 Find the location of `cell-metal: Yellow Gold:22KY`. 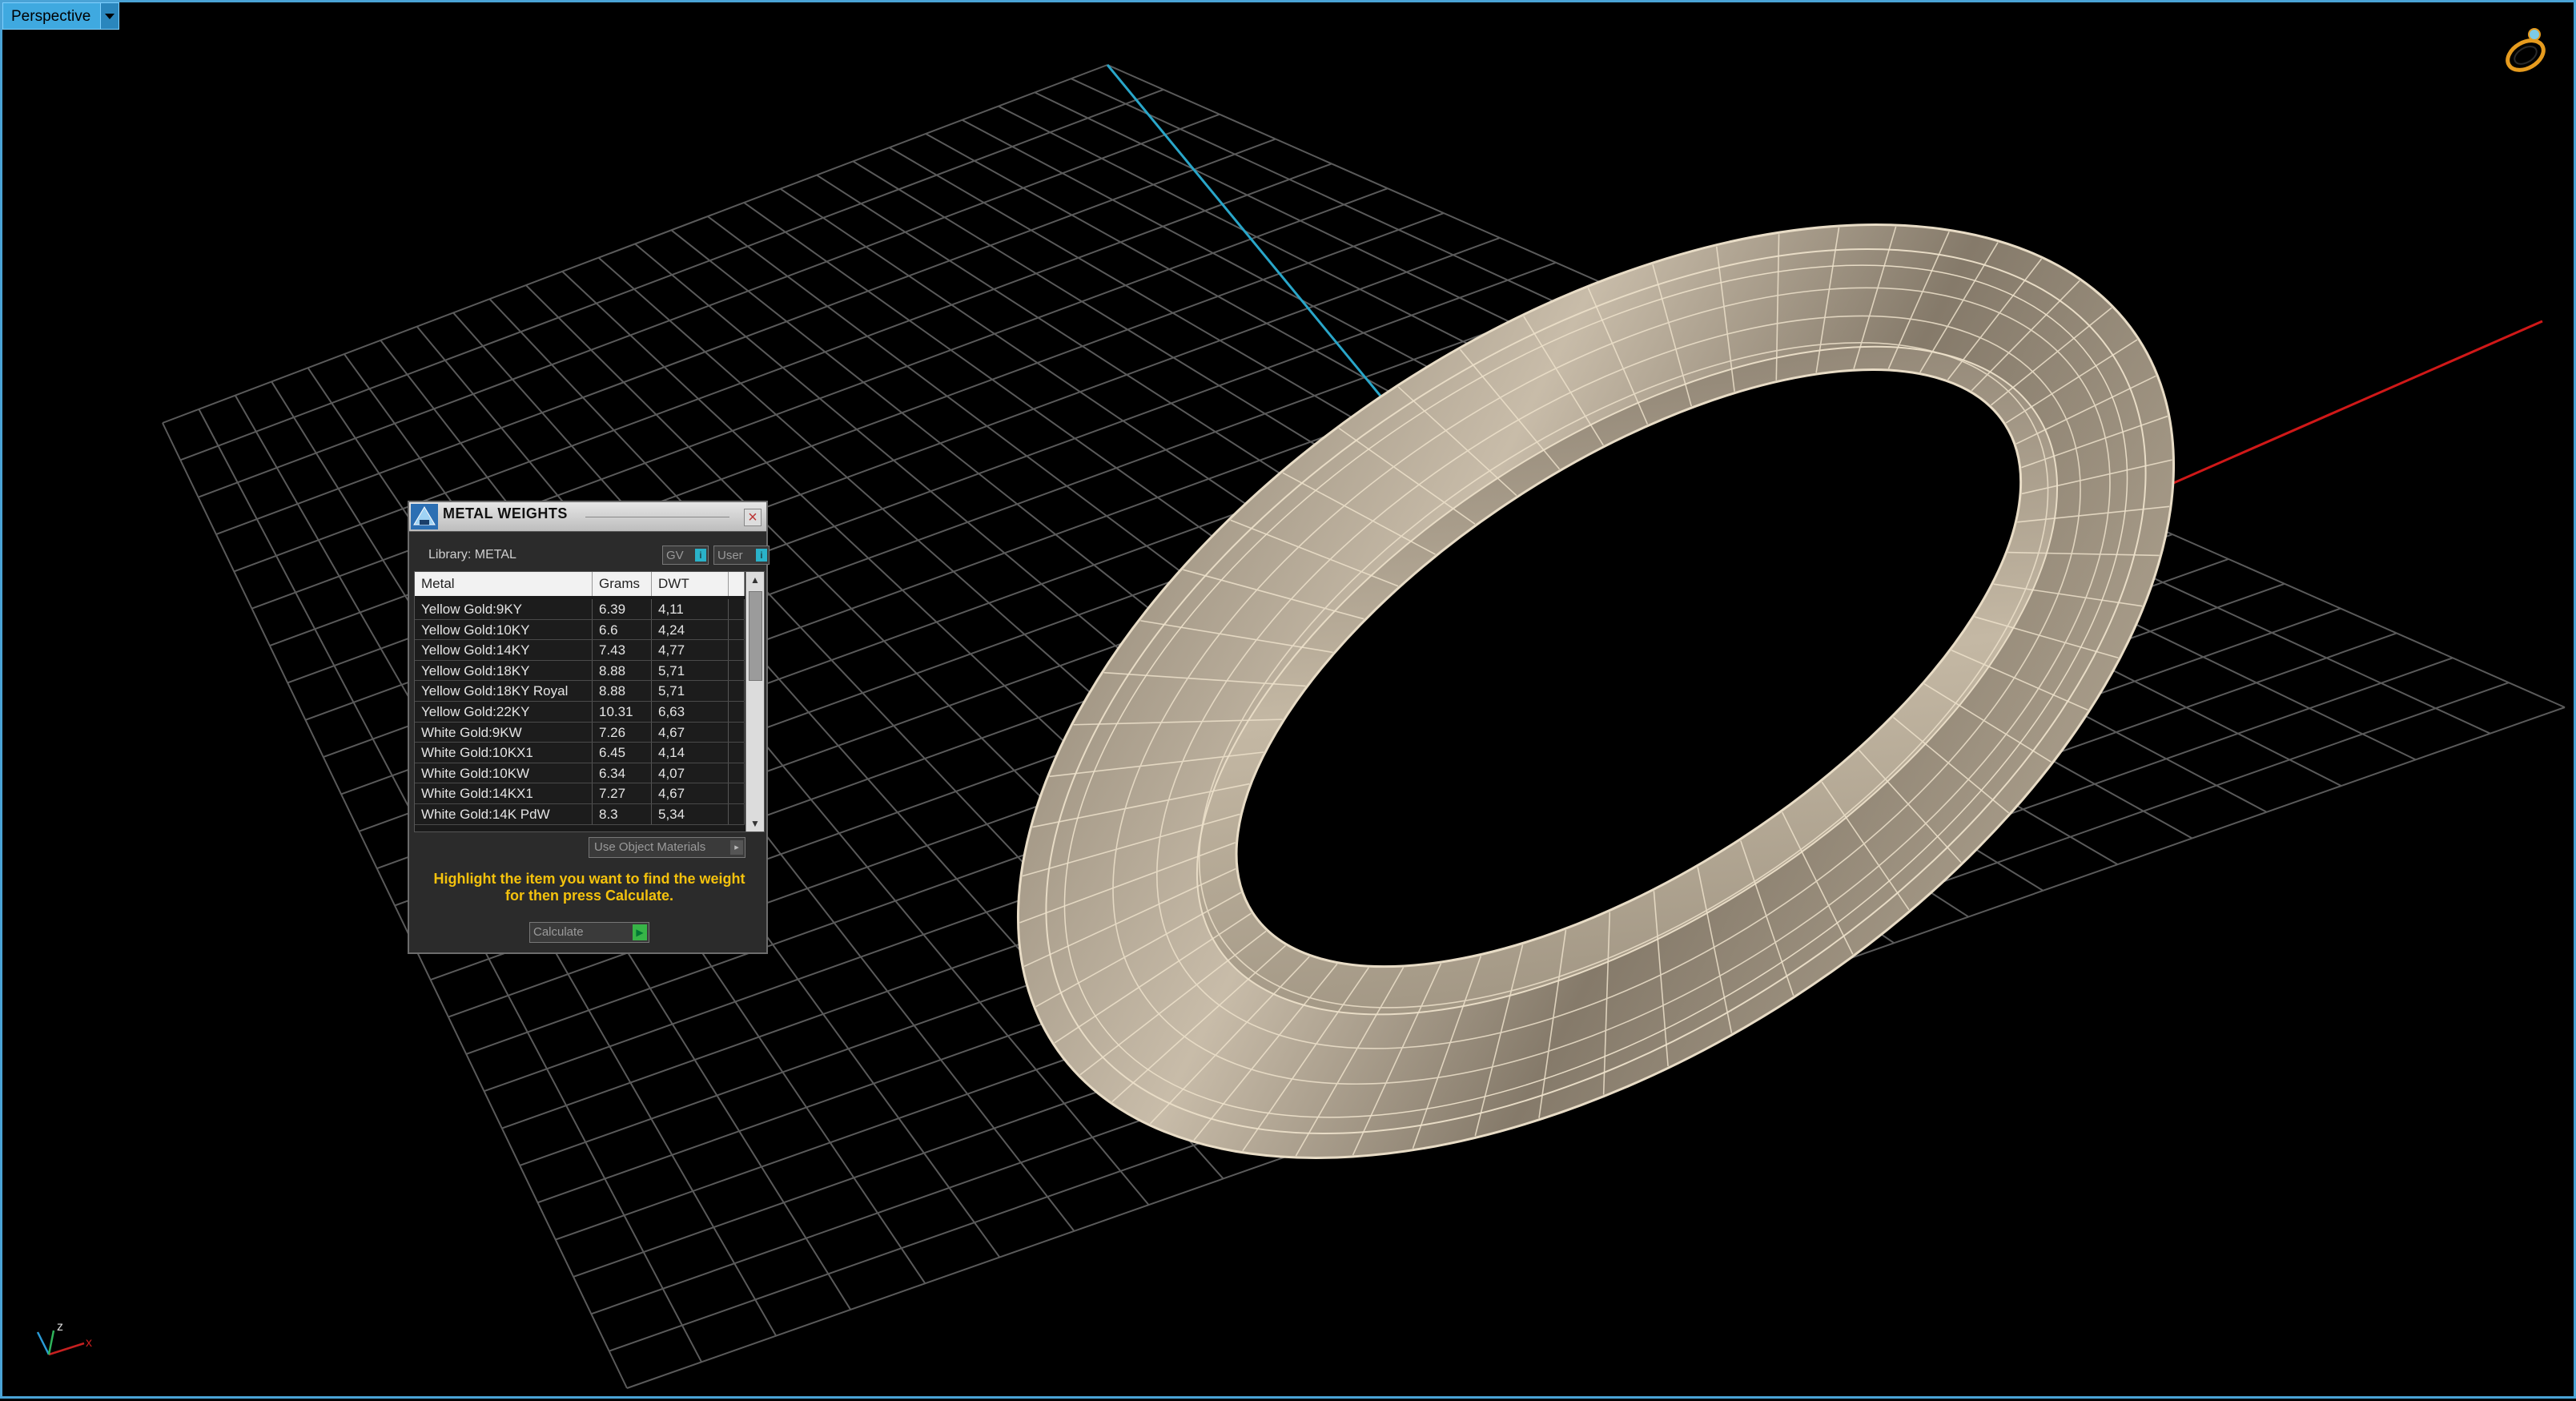

cell-metal: Yellow Gold:22KY is located at coordinates (504, 711).